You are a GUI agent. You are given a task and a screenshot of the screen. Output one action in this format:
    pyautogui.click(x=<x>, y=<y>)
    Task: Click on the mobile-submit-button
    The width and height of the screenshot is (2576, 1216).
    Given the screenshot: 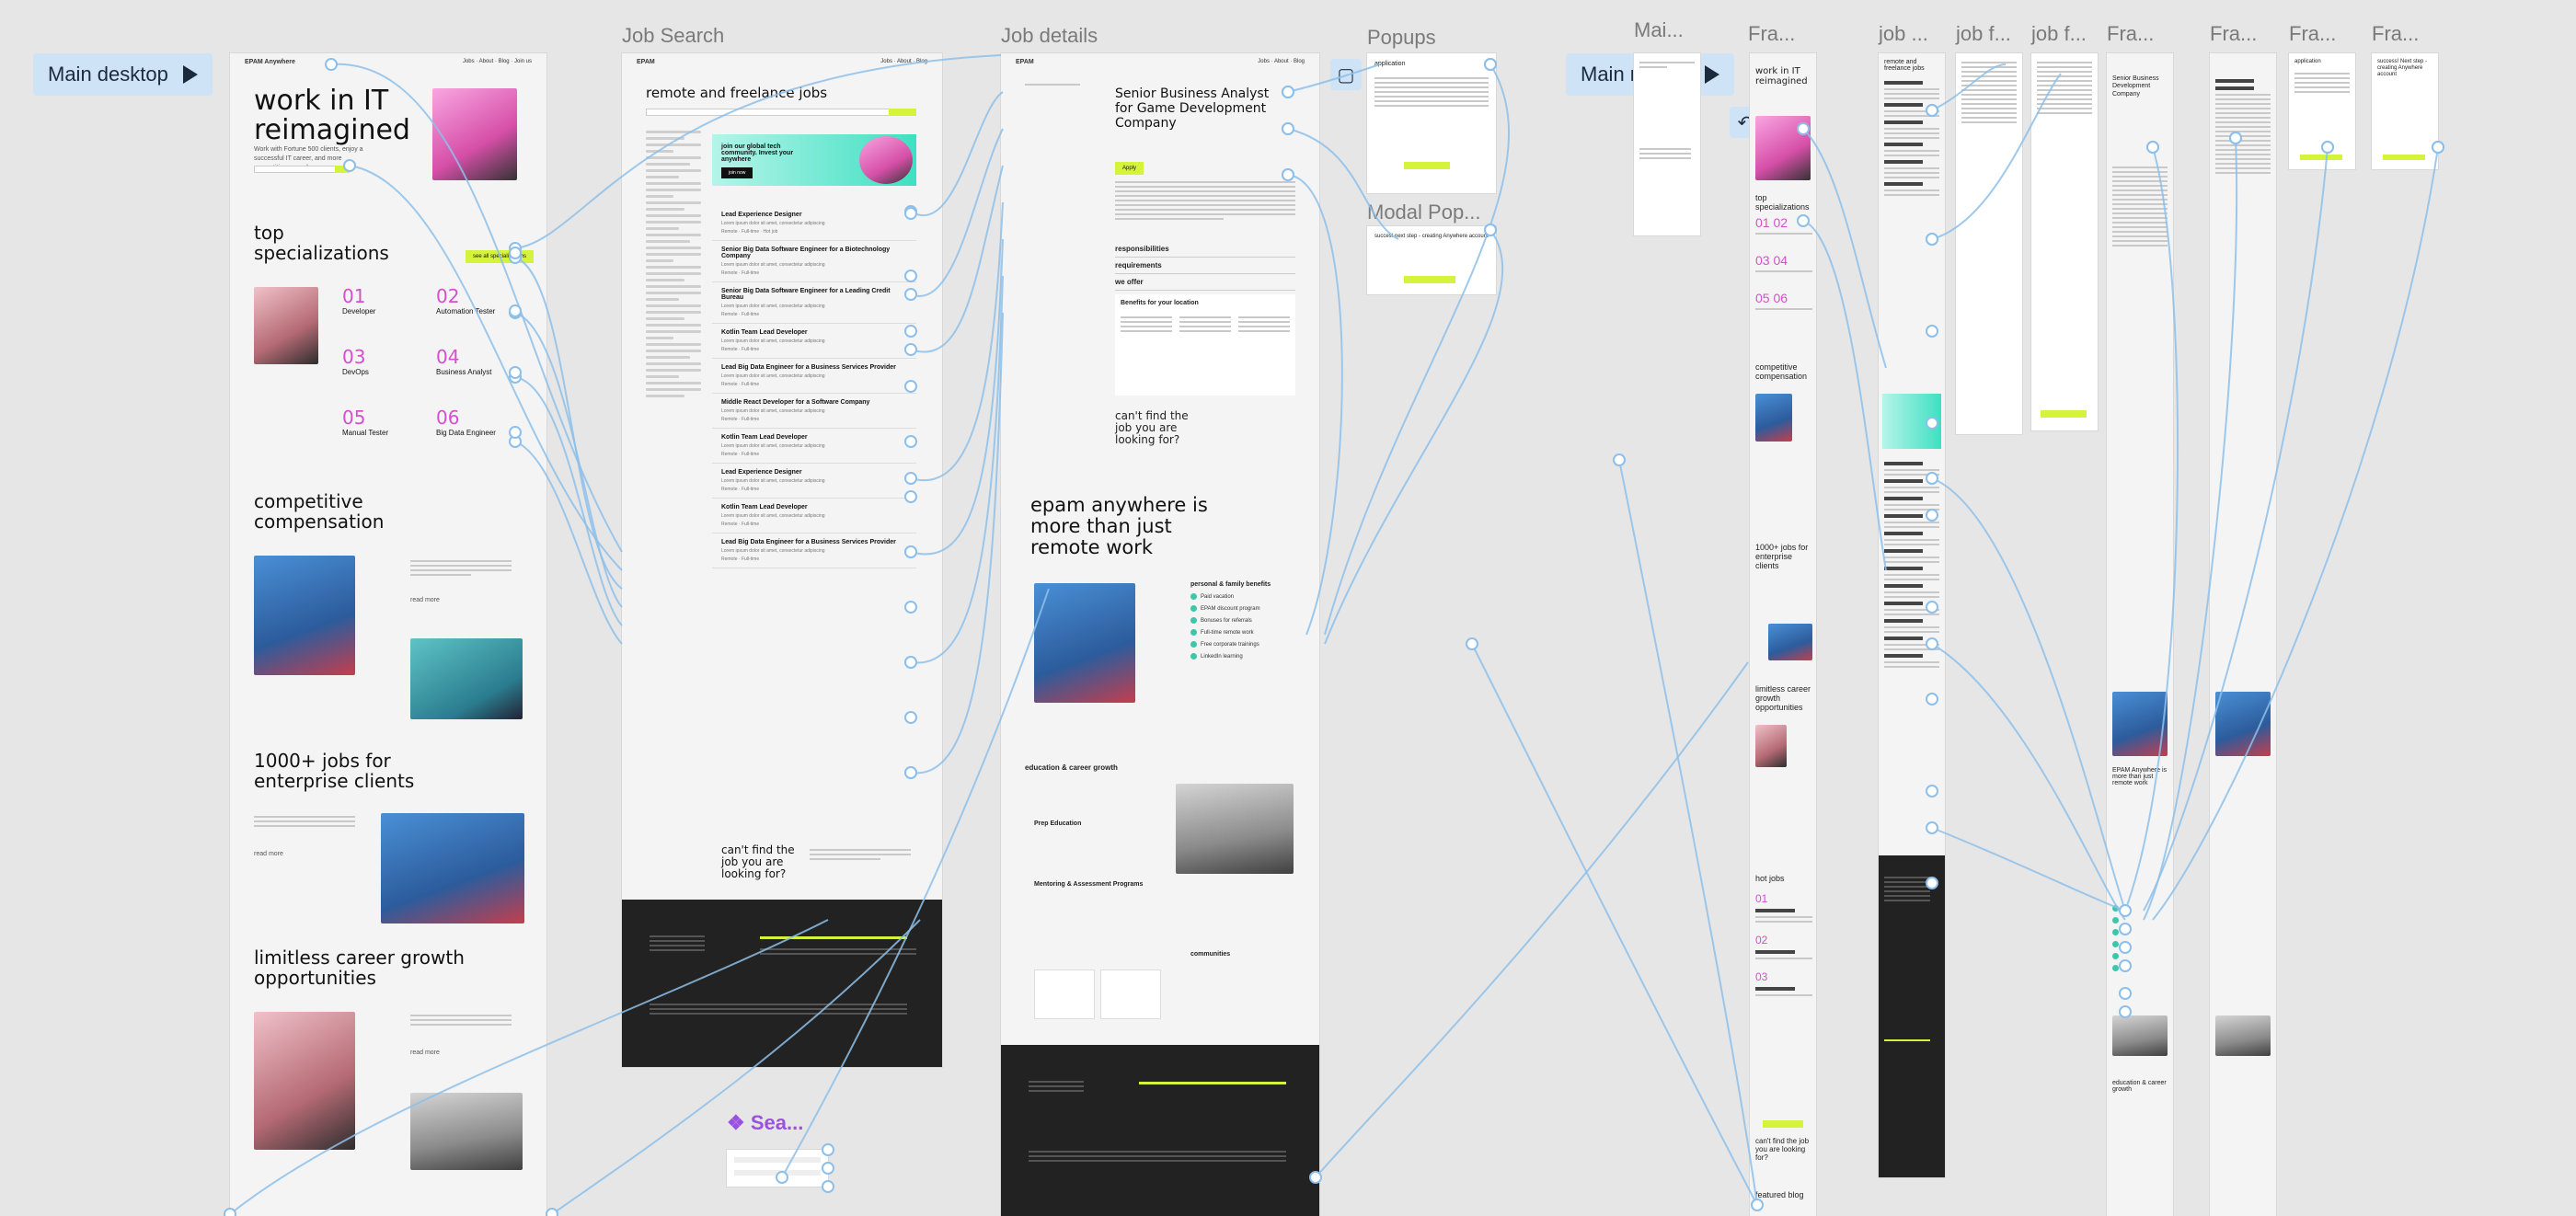 What is the action you would take?
    pyautogui.click(x=2321, y=157)
    